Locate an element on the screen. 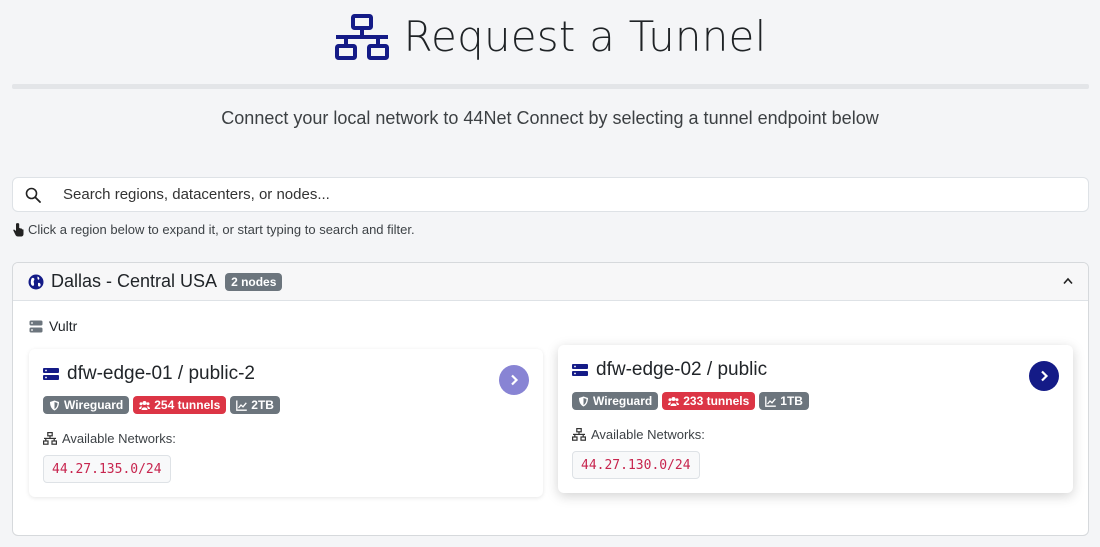 The height and width of the screenshot is (547, 1100). node-name: dfw-edge-02 / public is located at coordinates (682, 369).